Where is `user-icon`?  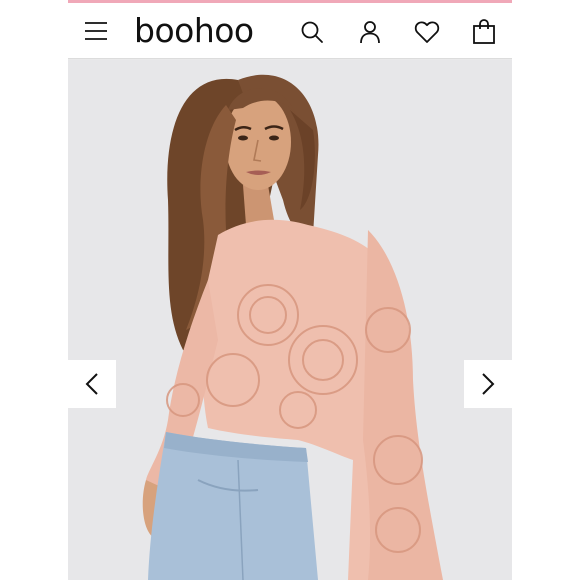 user-icon is located at coordinates (370, 32).